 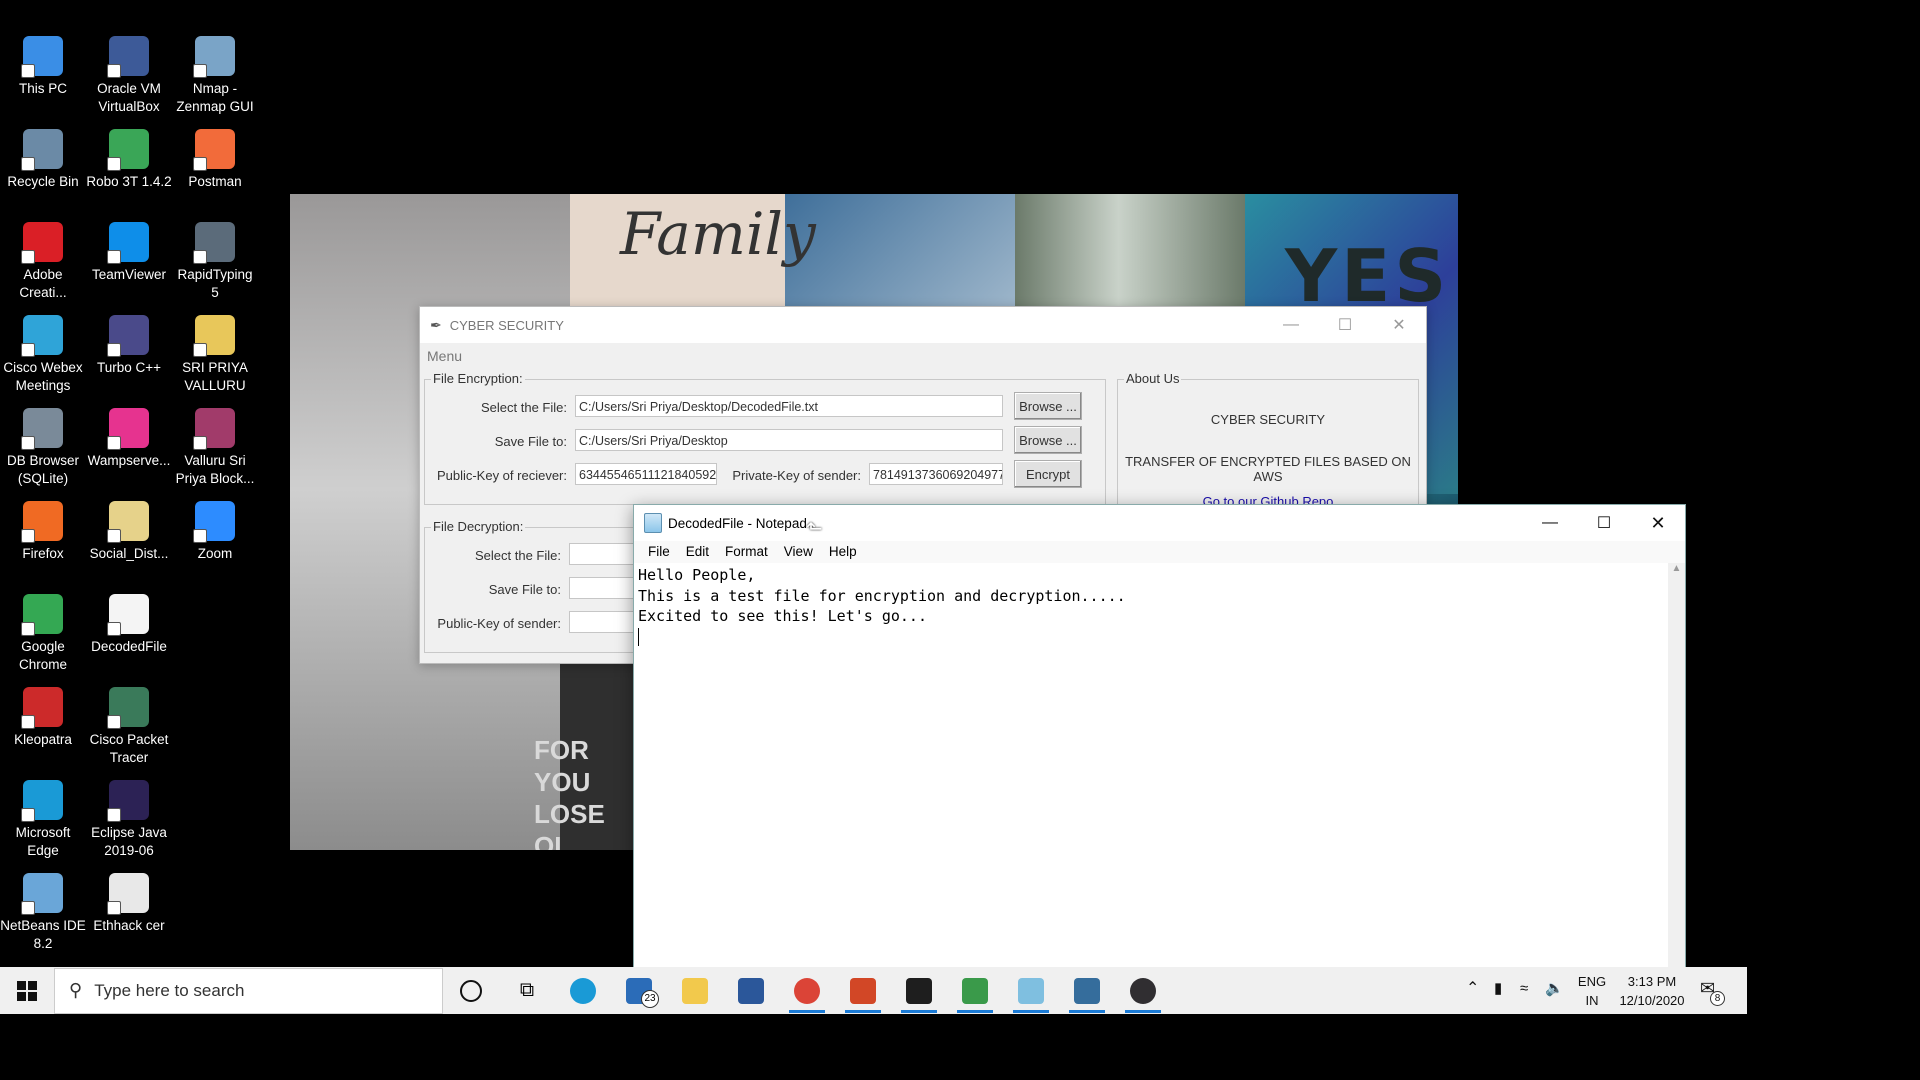 I want to click on menu-file: File, so click(x=659, y=551).